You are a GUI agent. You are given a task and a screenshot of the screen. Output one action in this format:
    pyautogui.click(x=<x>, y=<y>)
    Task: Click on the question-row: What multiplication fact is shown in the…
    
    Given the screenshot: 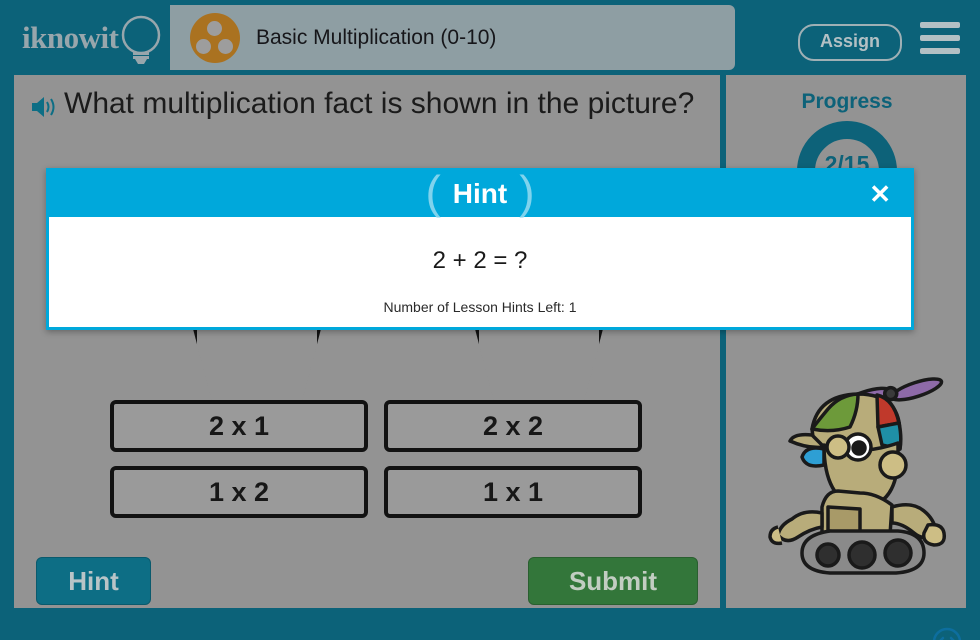 What is the action you would take?
    pyautogui.click(x=370, y=104)
    